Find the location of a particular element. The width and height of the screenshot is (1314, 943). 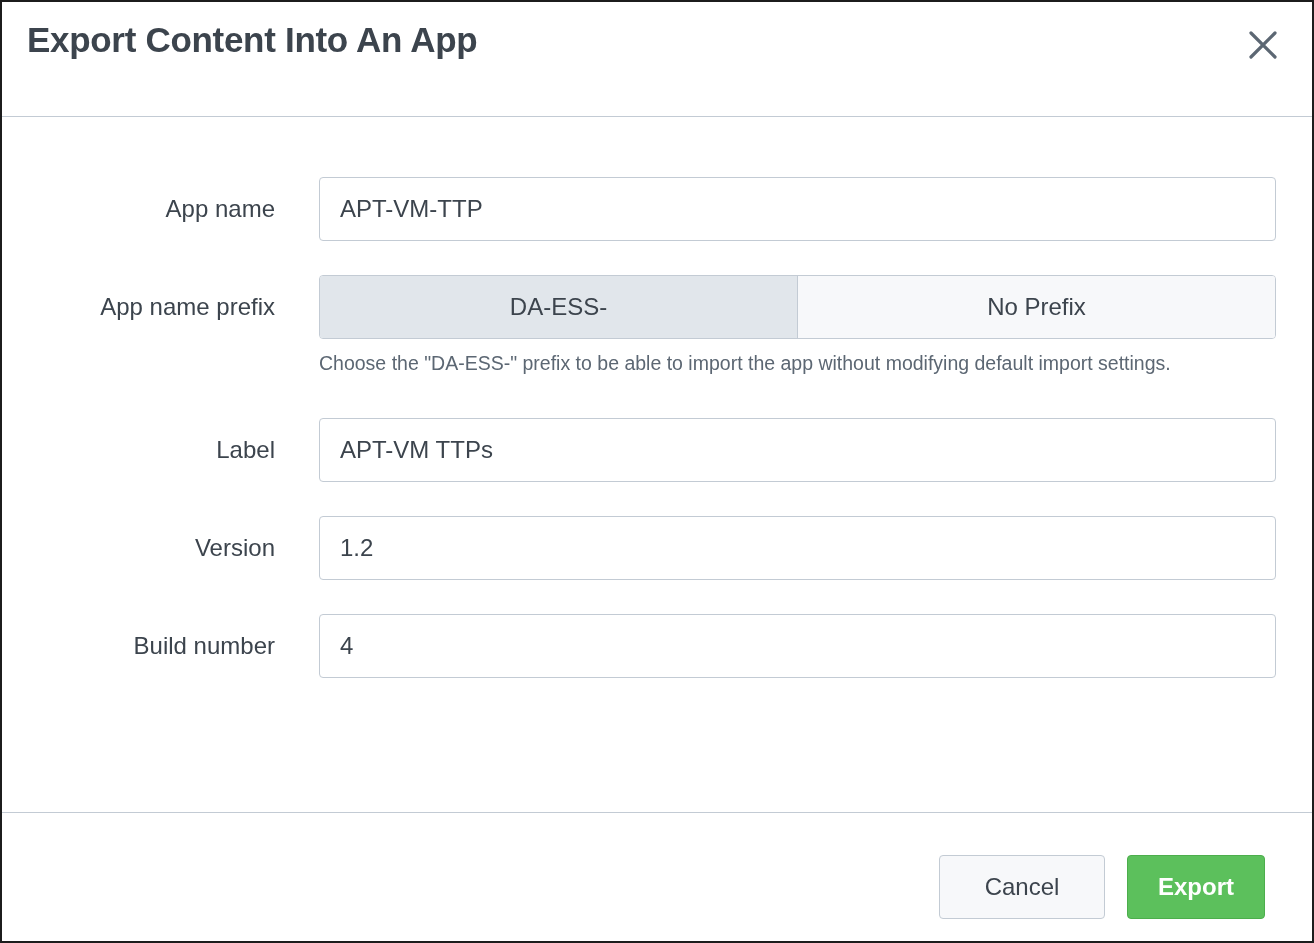

prefix-option: No Prefix is located at coordinates (1036, 307).